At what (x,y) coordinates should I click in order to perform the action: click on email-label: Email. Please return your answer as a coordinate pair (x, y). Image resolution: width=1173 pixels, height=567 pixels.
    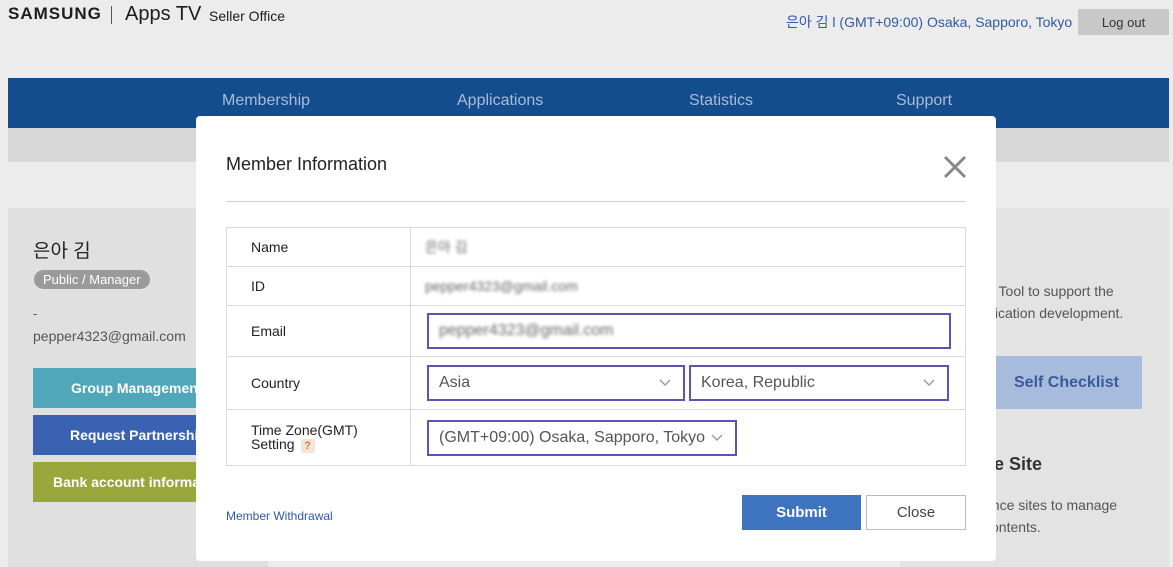
    Looking at the image, I should click on (318, 331).